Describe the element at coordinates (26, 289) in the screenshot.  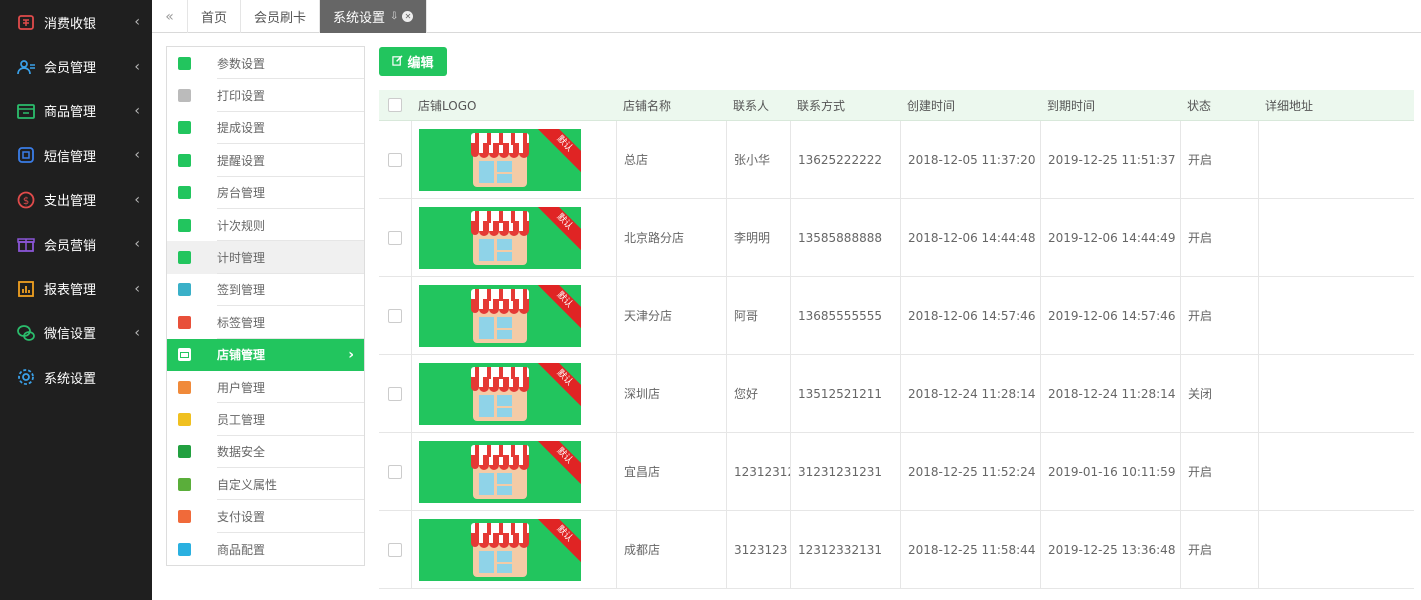
I see `report-icon` at that location.